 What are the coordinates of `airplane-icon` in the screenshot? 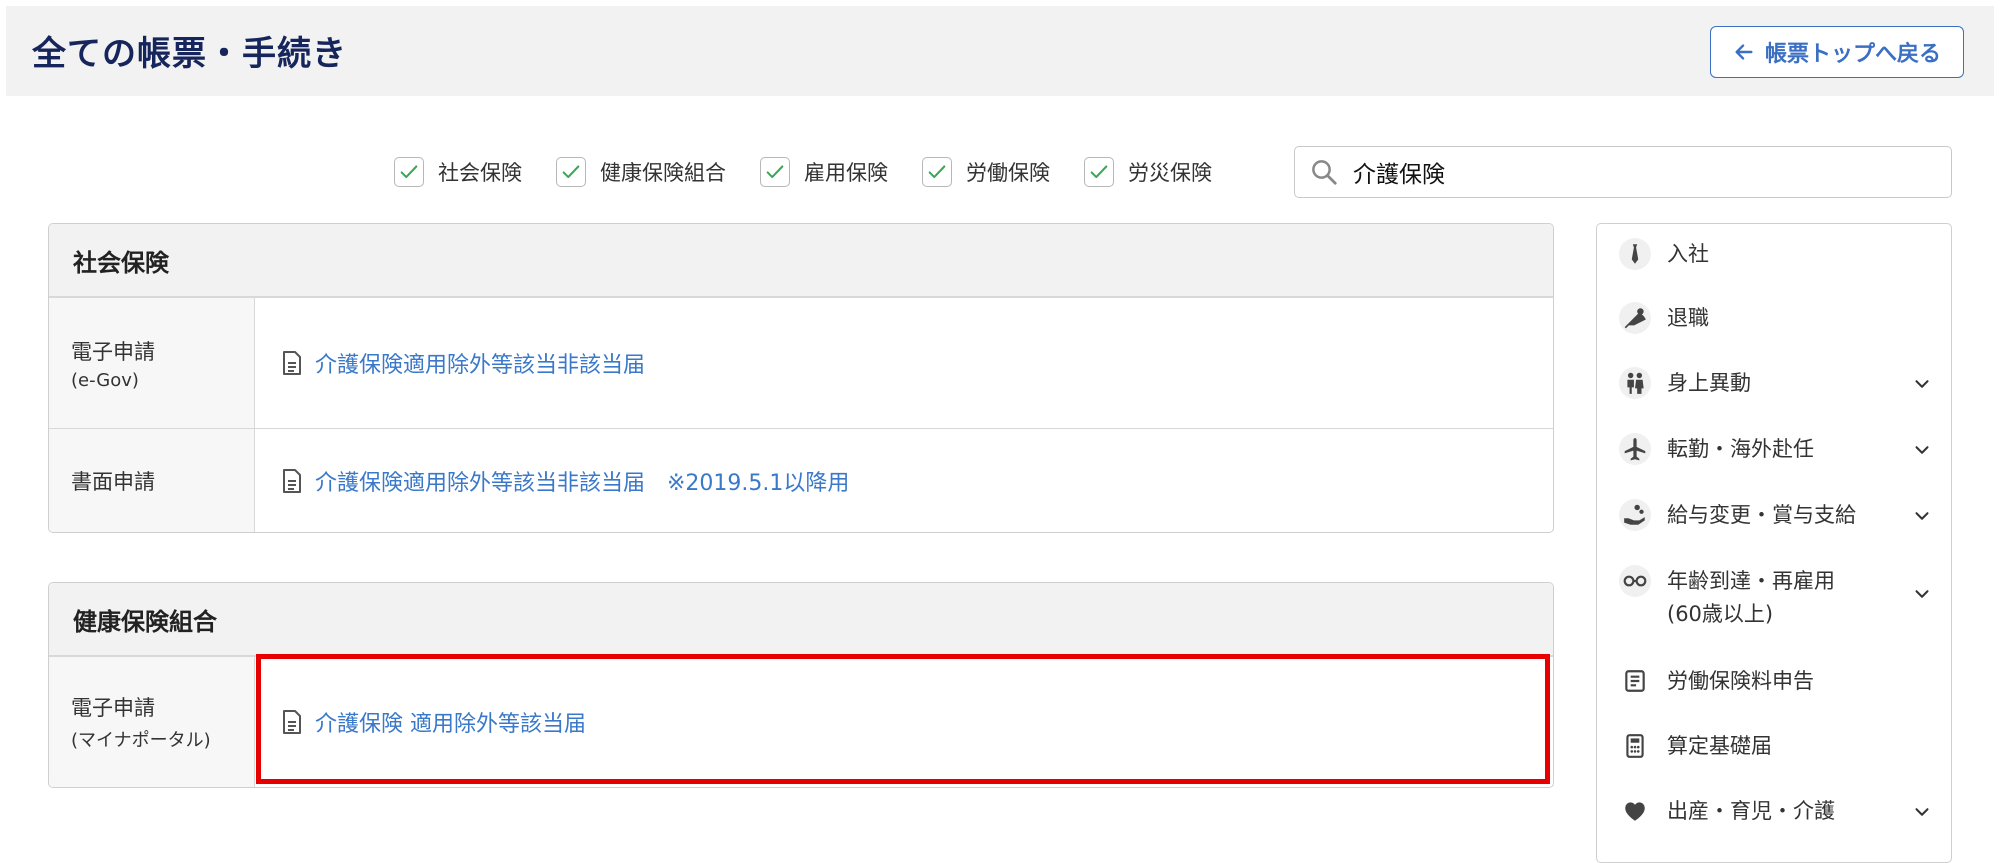 It's located at (1635, 449).